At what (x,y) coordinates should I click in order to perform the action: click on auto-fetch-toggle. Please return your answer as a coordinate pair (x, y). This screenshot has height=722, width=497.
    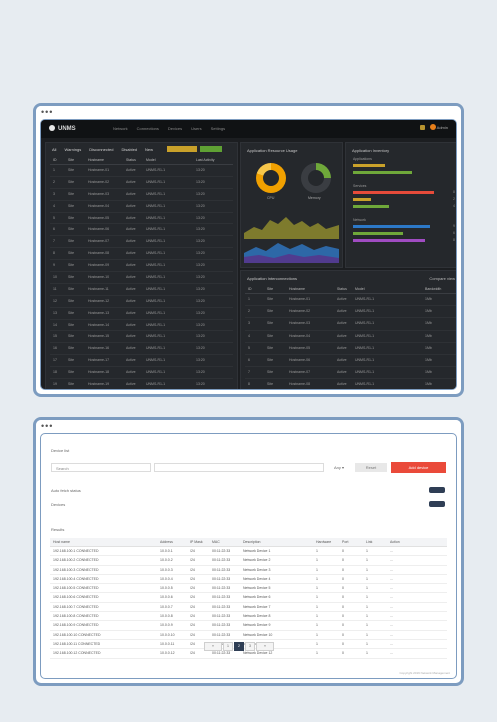
    Looking at the image, I should click on (437, 490).